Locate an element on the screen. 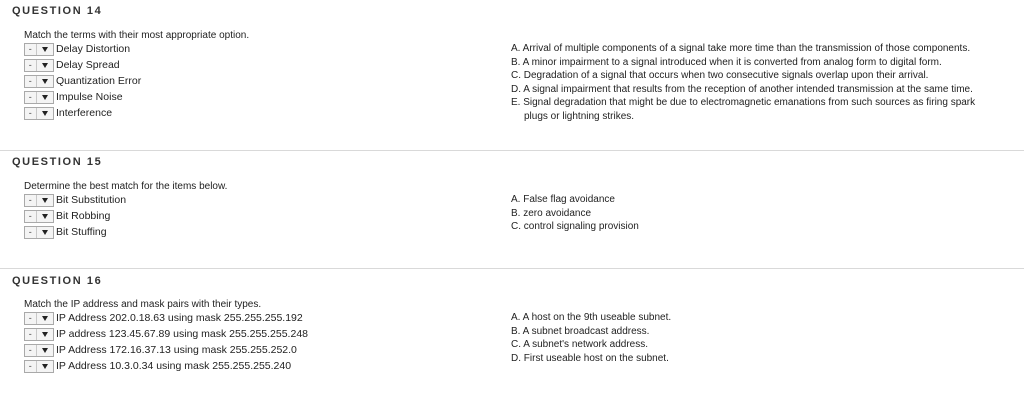 This screenshot has width=1024, height=402. question-14-title: QUESTION 14 is located at coordinates (57, 11).